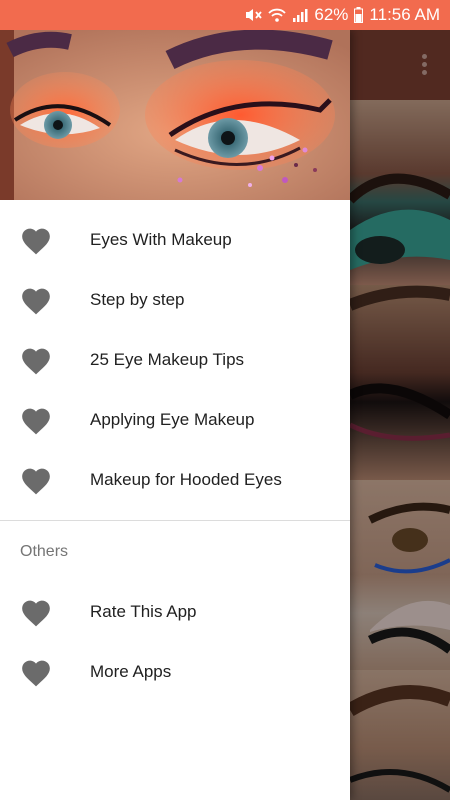 This screenshot has width=450, height=800. I want to click on menu-item-label: Applying Eye Makeup, so click(172, 419).